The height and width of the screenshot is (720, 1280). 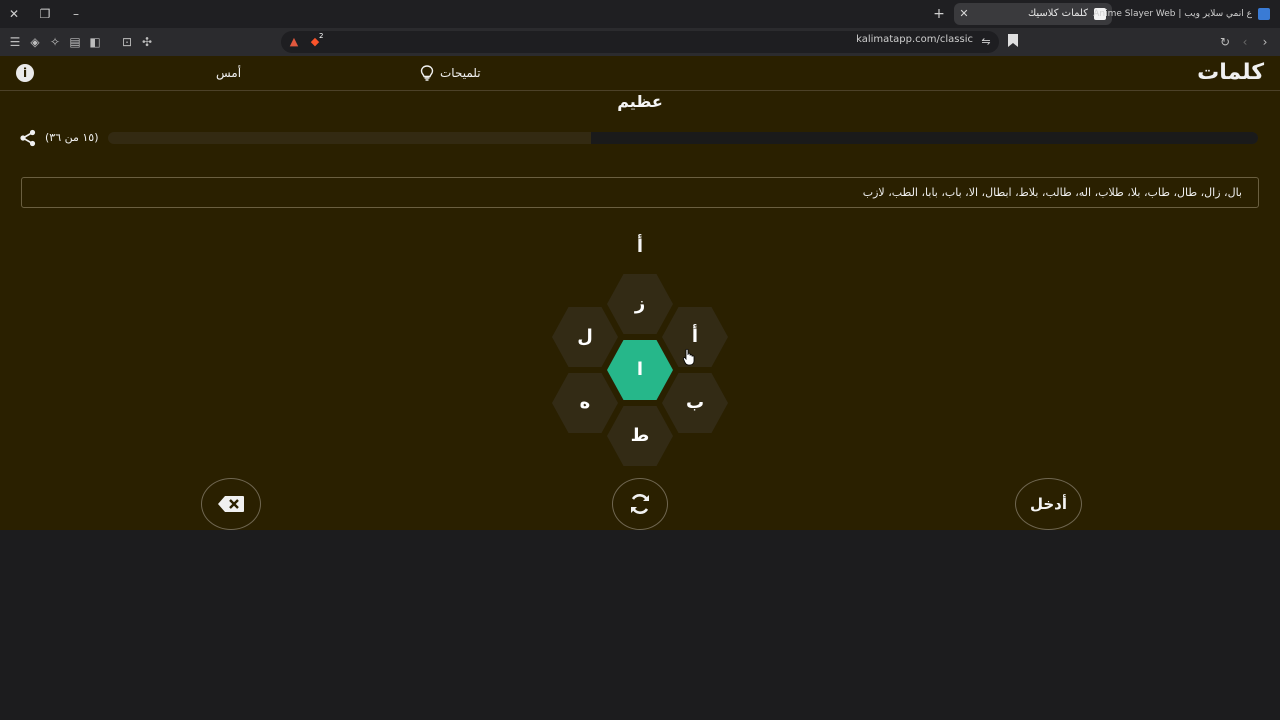 I want to click on info-icon: i, so click(x=25, y=73).